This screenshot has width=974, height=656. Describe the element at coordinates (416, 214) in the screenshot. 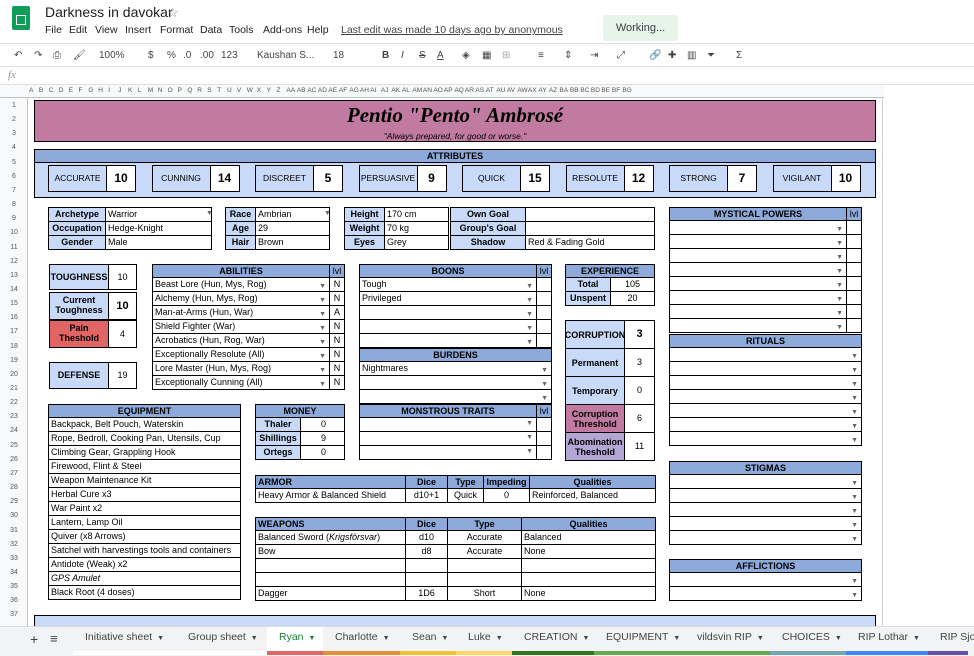

I see `info3-value: 170 cm` at that location.